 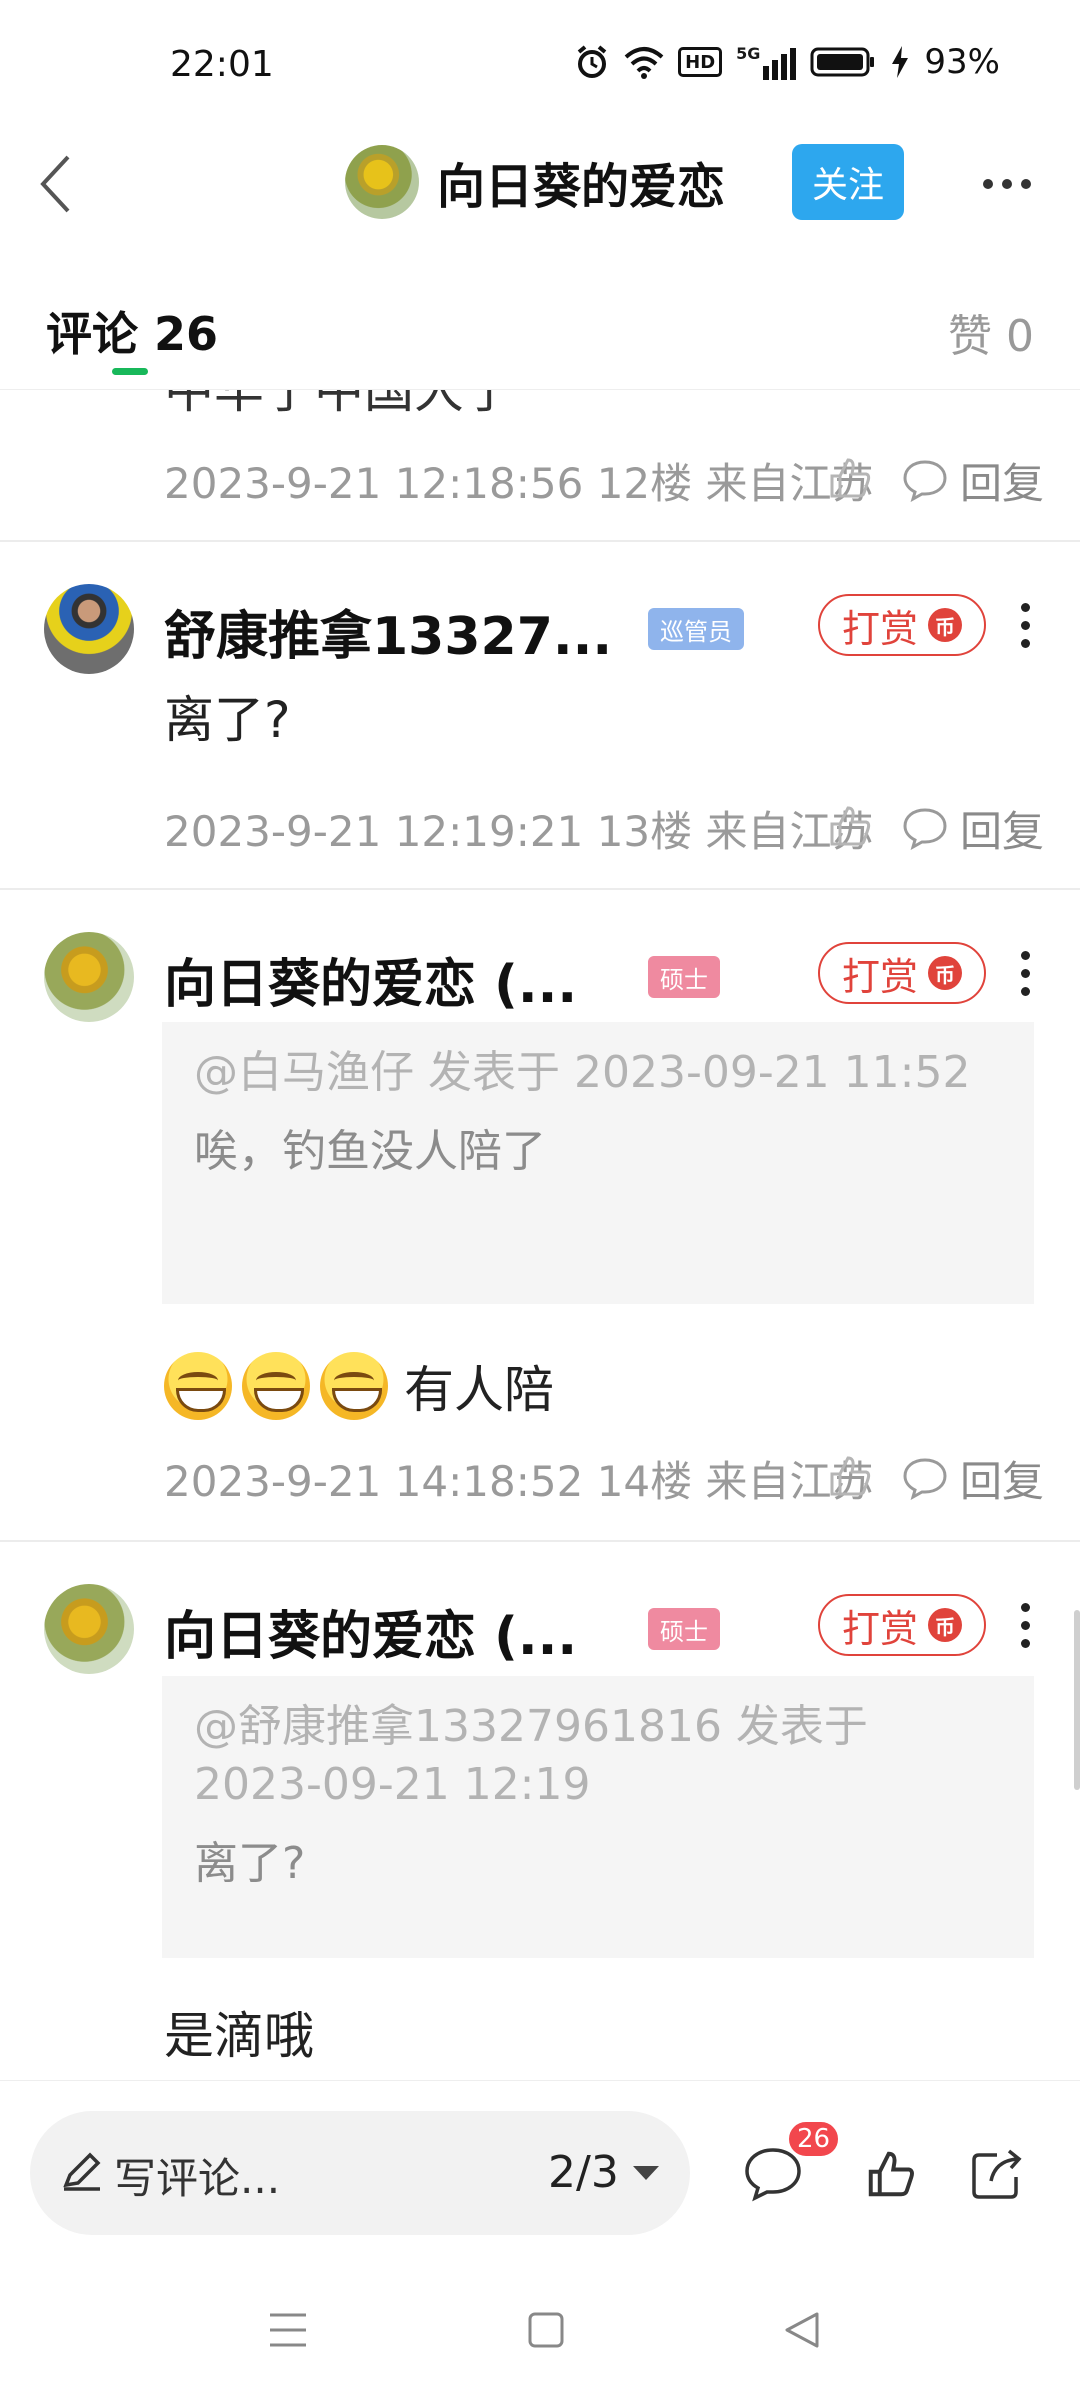 What do you see at coordinates (814, 2139) in the screenshot?
I see `comment-count-badge: 26` at bounding box center [814, 2139].